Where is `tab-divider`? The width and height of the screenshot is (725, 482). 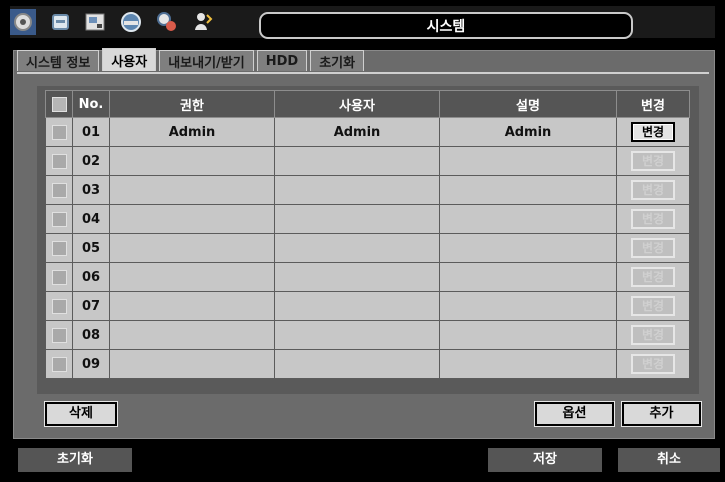
tab-divider is located at coordinates (363, 73).